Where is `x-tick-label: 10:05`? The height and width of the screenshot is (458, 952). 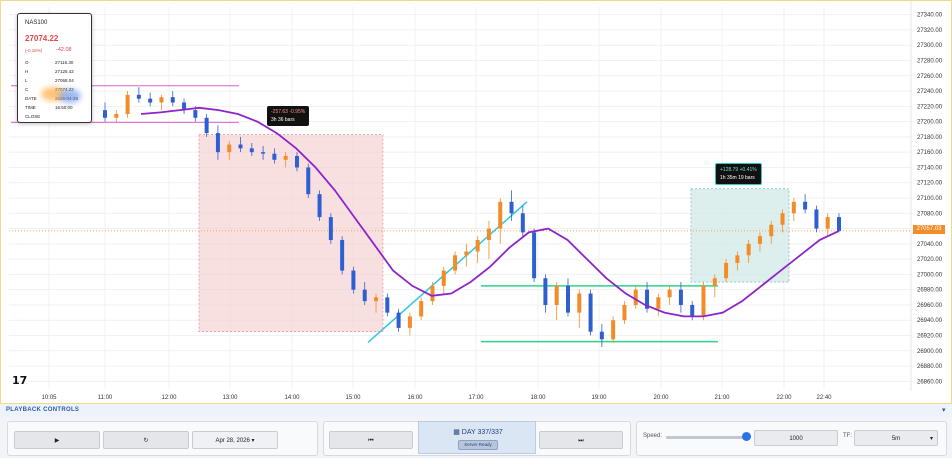
x-tick-label: 10:05 is located at coordinates (49, 398).